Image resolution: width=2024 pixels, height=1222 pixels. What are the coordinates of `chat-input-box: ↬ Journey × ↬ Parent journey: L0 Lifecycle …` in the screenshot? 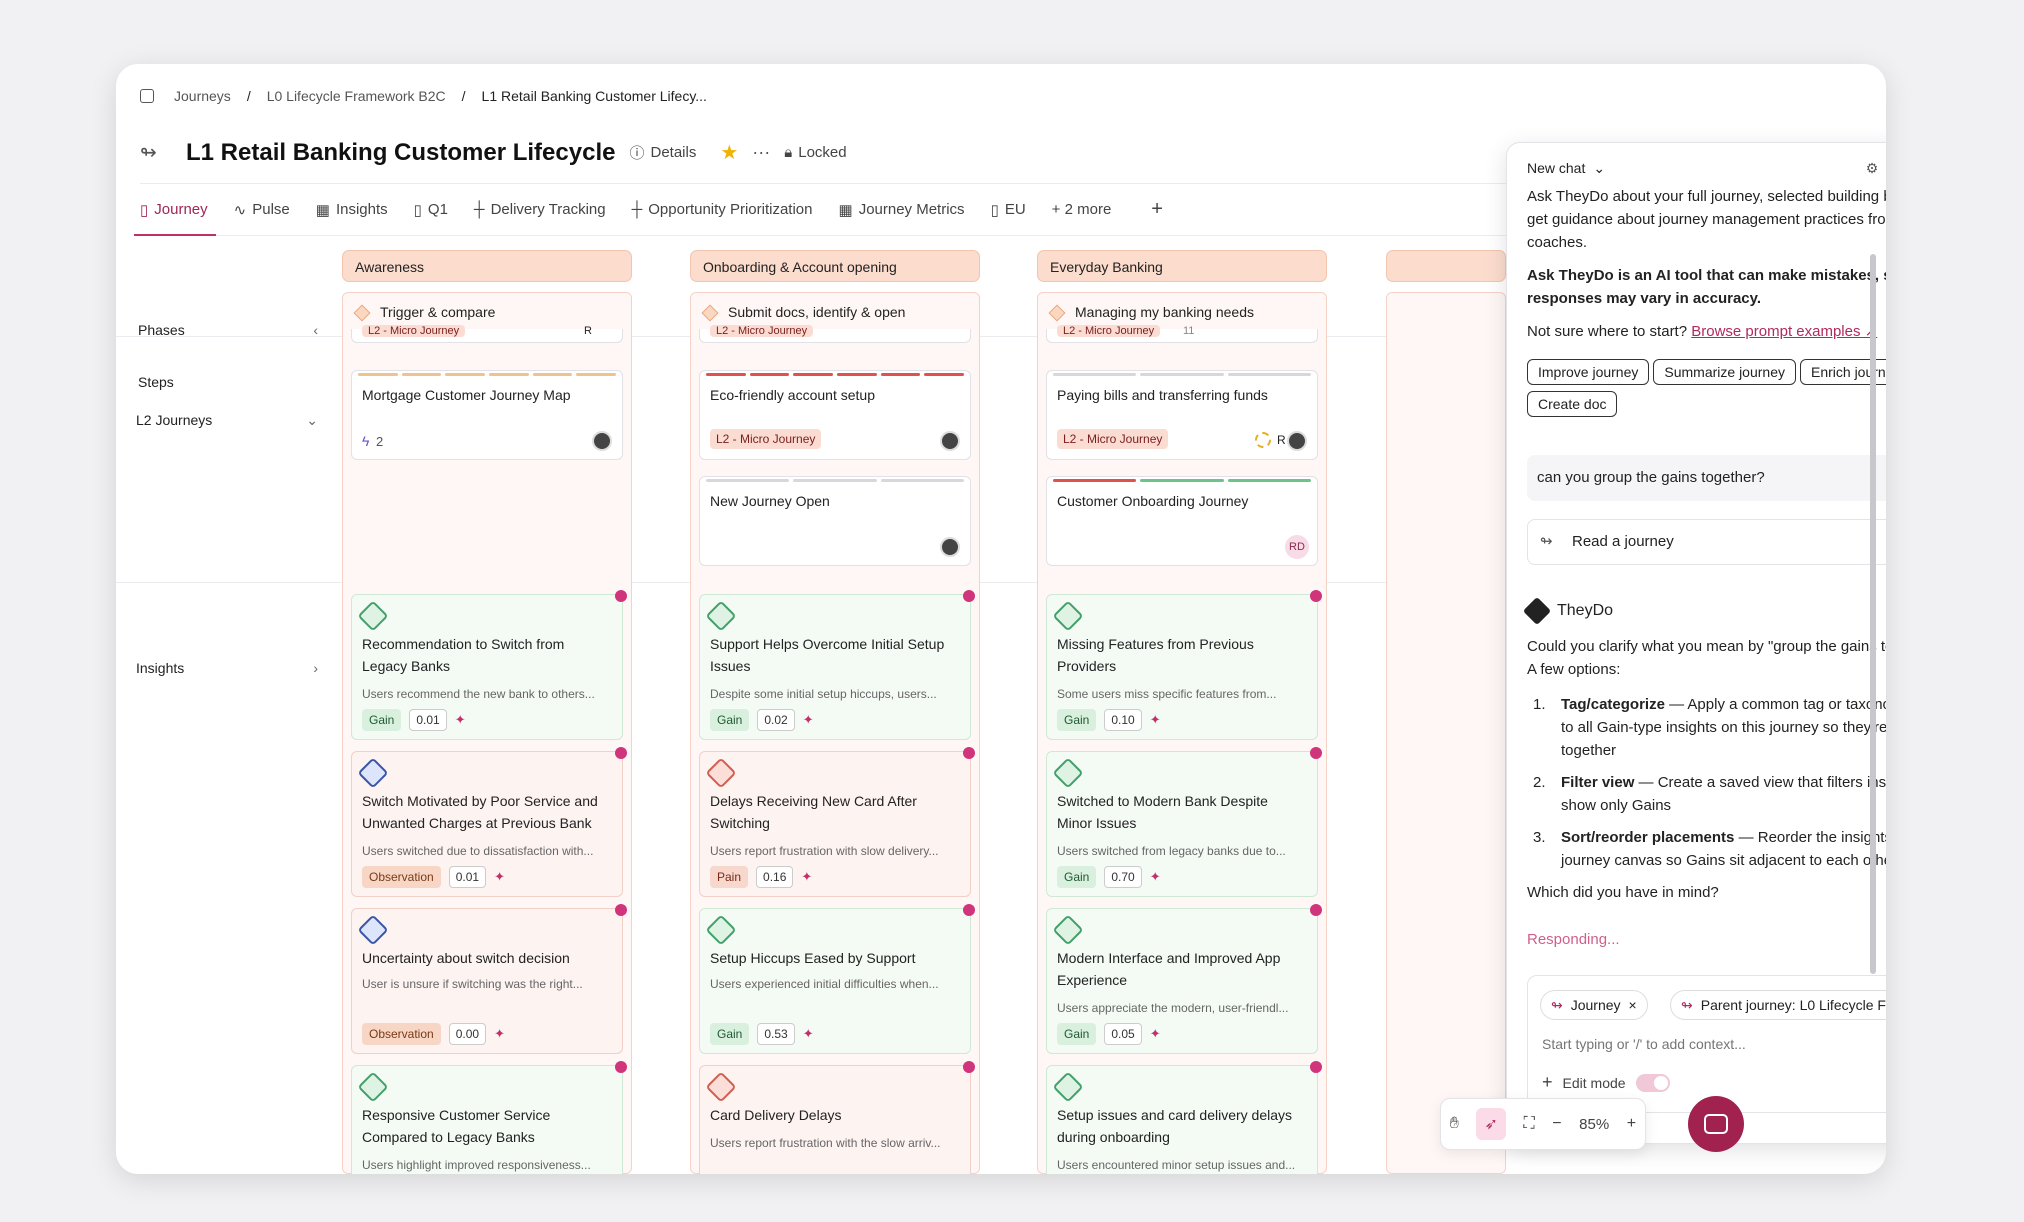 It's located at (1706, 1044).